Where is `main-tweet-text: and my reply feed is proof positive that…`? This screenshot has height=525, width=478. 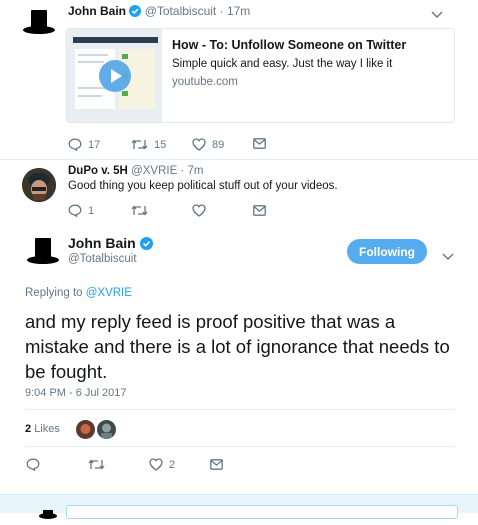
main-tweet-text: and my reply feed is proof positive that… is located at coordinates (237, 346).